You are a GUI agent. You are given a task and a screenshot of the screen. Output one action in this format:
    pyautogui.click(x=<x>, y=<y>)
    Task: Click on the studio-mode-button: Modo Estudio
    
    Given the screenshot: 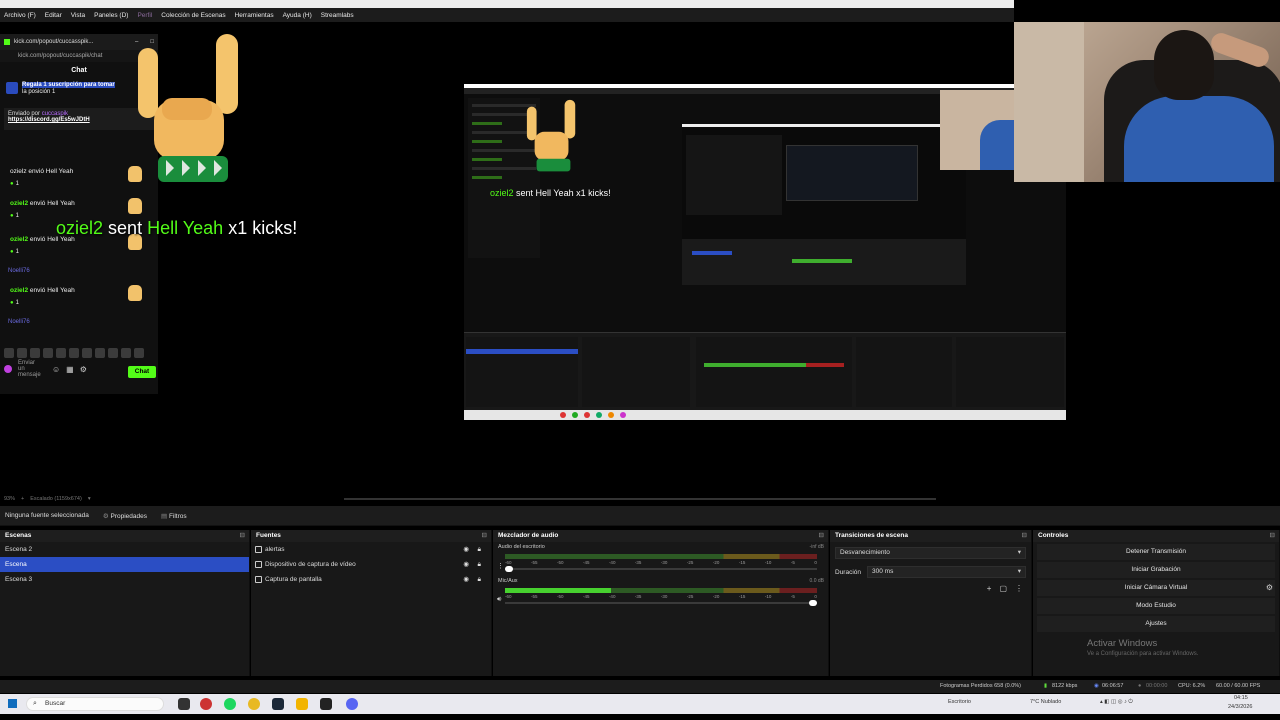 What is the action you would take?
    pyautogui.click(x=1156, y=606)
    